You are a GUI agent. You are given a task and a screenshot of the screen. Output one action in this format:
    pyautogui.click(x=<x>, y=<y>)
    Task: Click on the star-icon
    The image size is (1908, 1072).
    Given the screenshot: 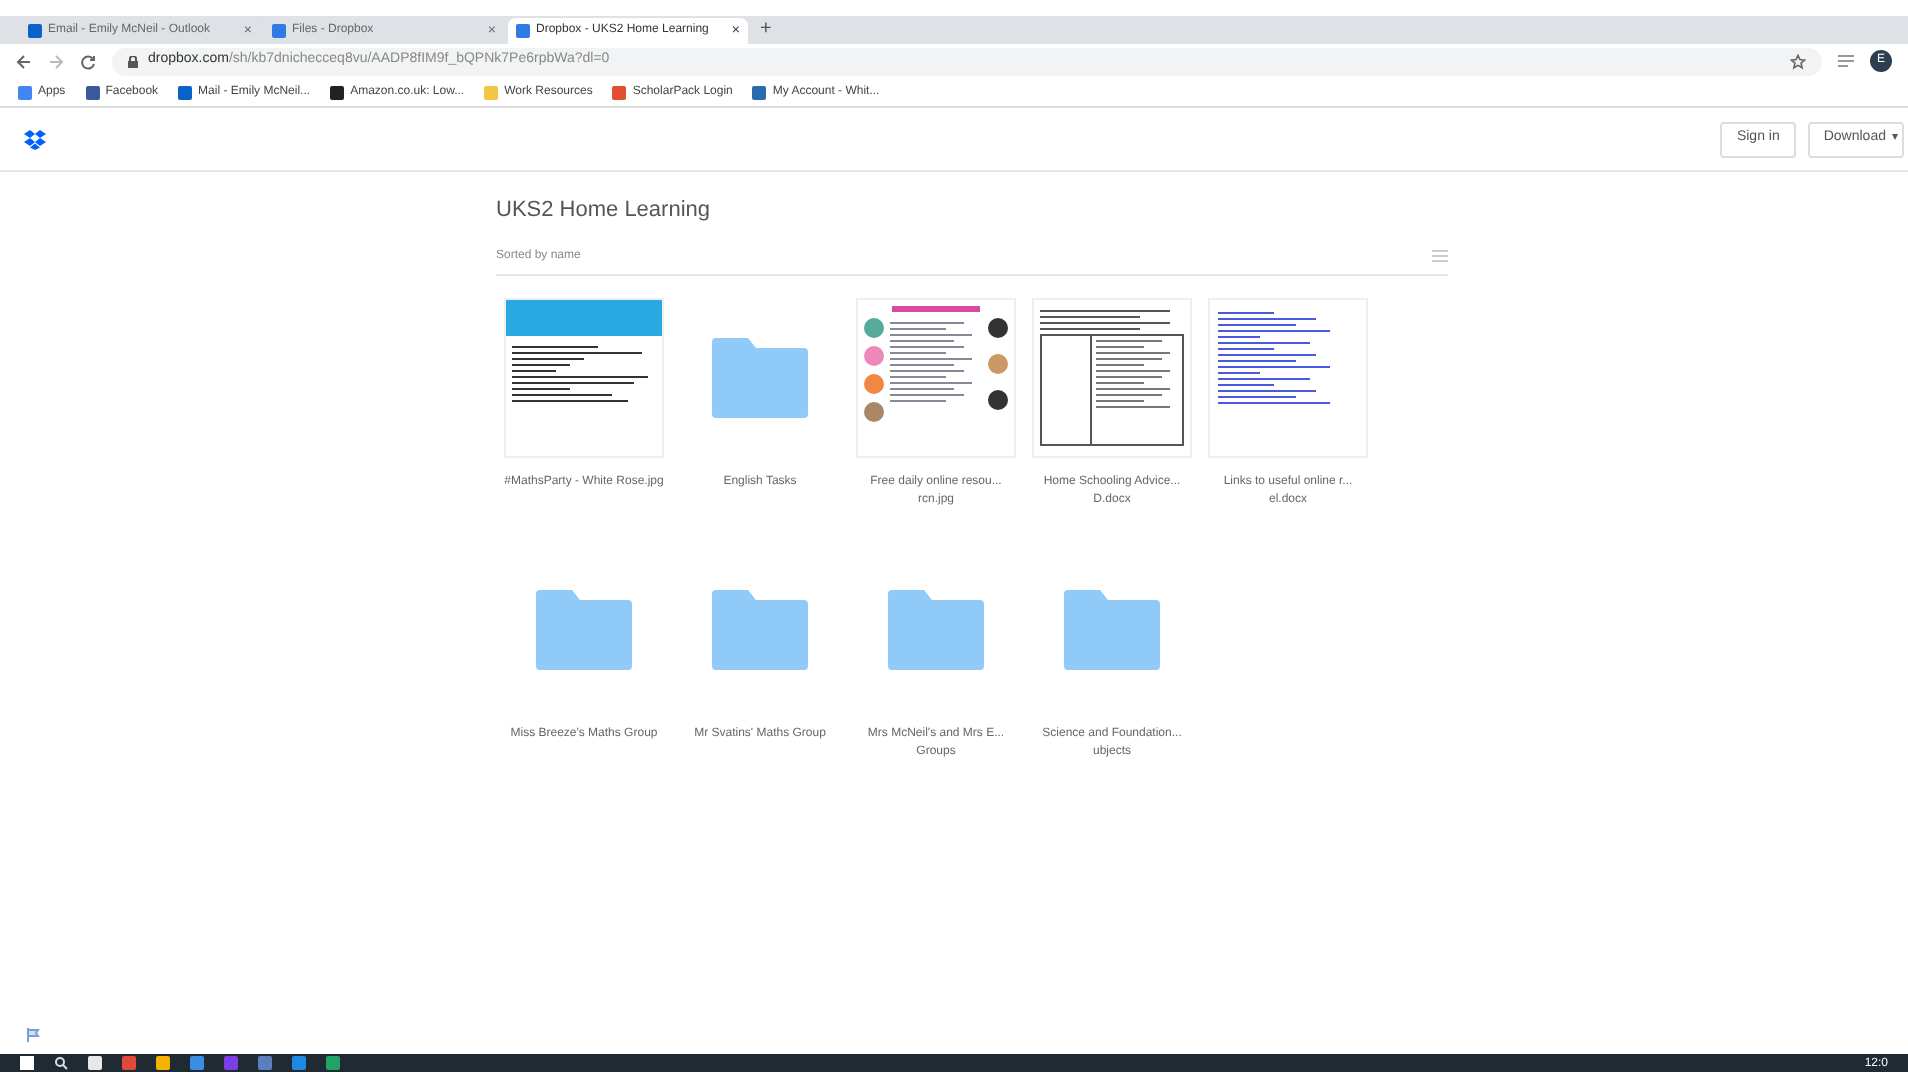 What is the action you would take?
    pyautogui.click(x=1798, y=61)
    